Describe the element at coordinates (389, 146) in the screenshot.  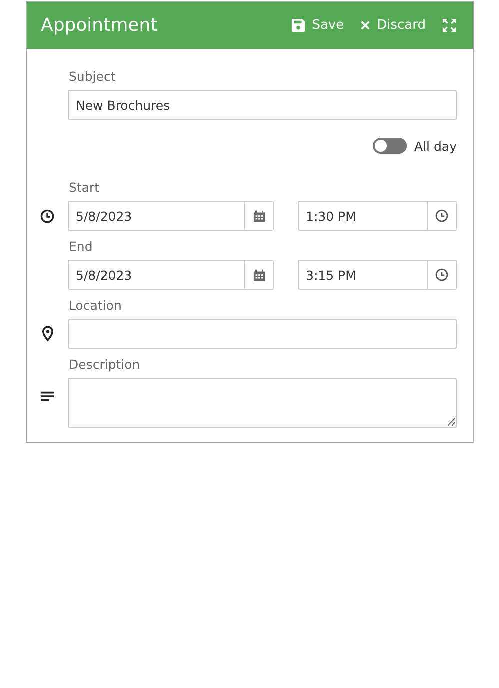
I see `all-day-switch` at that location.